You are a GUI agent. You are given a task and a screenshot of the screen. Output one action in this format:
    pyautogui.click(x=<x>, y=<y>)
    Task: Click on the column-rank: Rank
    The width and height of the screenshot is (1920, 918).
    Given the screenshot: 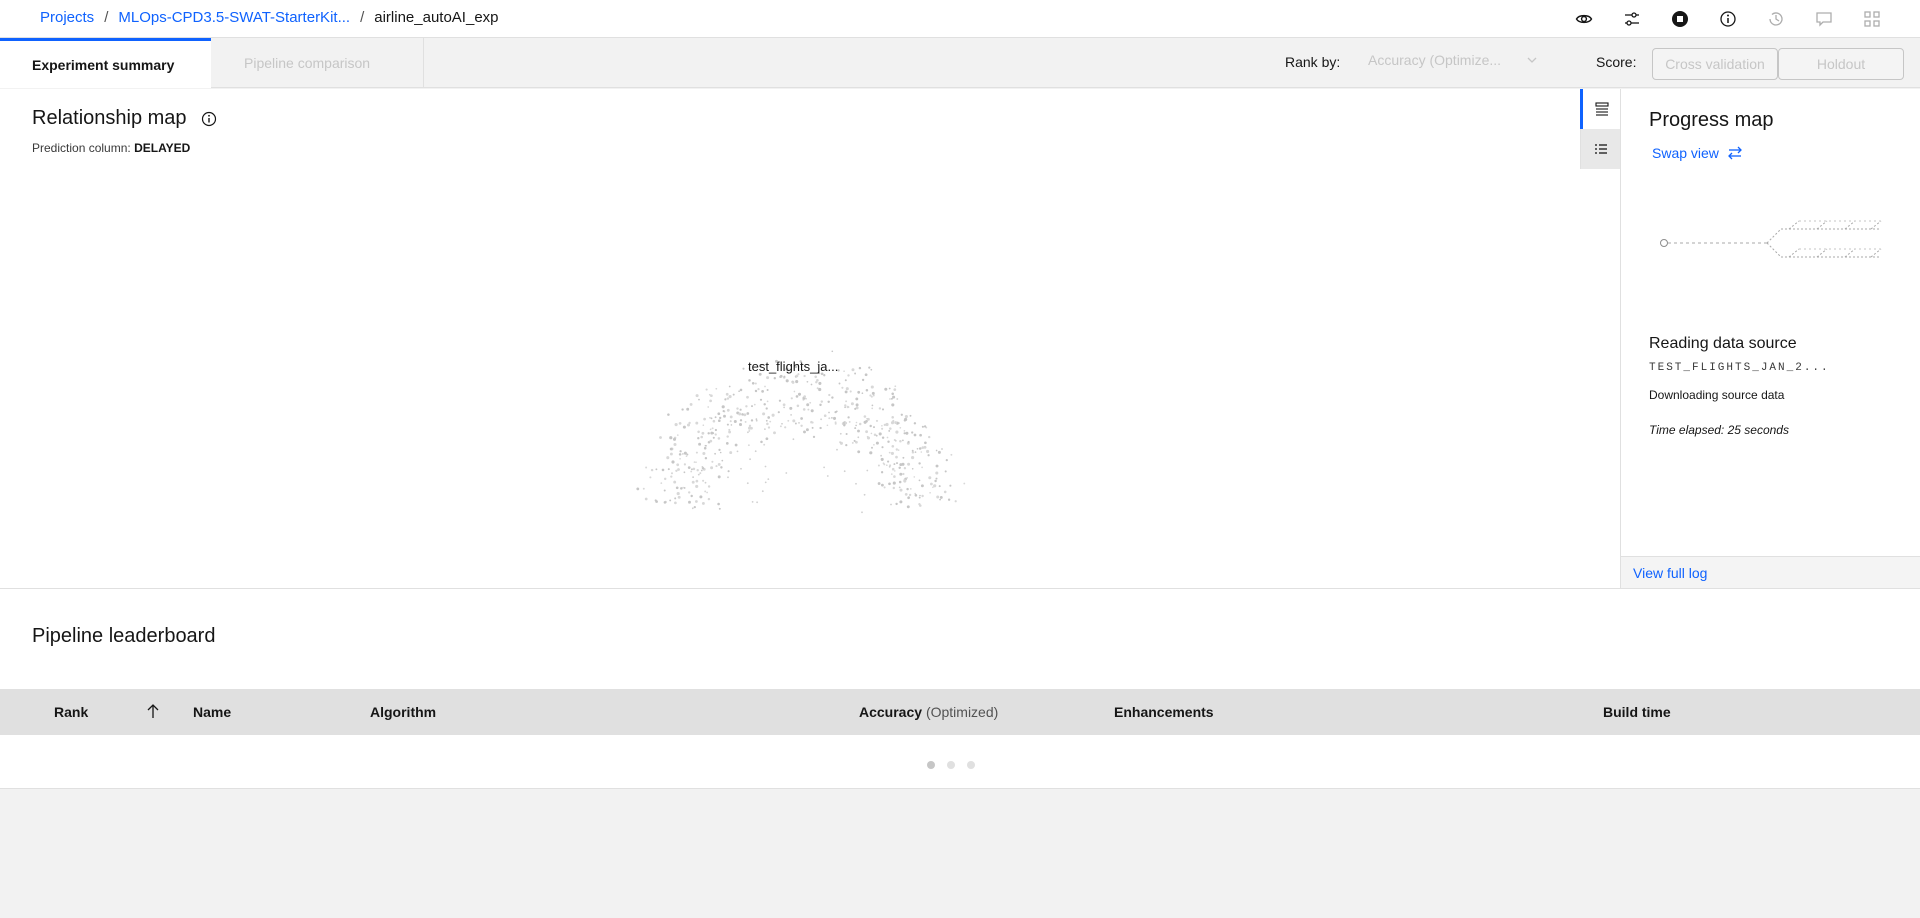 What is the action you would take?
    pyautogui.click(x=71, y=712)
    